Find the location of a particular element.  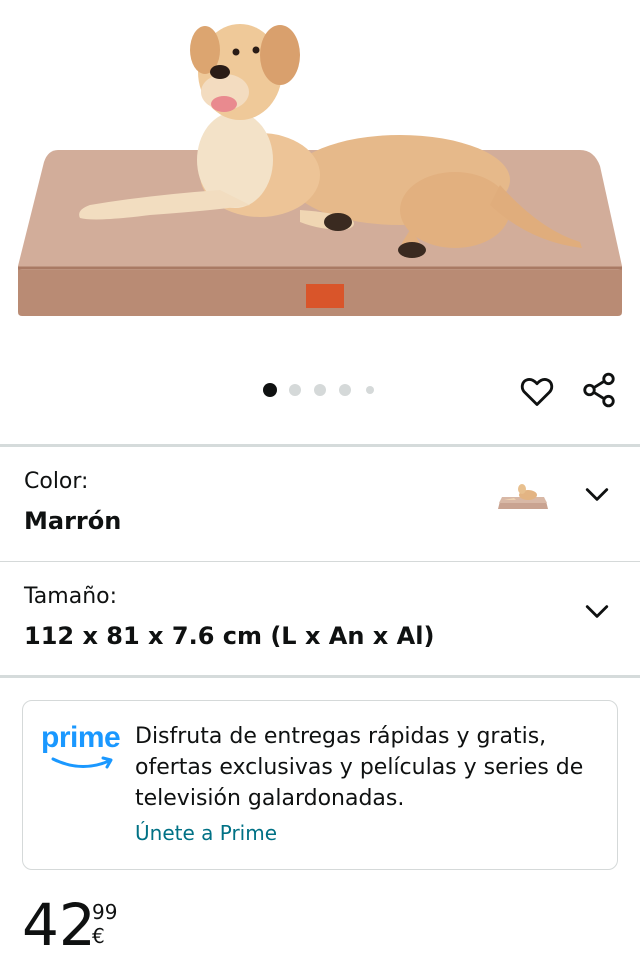

prime-logo-text: prime is located at coordinates (81, 737).